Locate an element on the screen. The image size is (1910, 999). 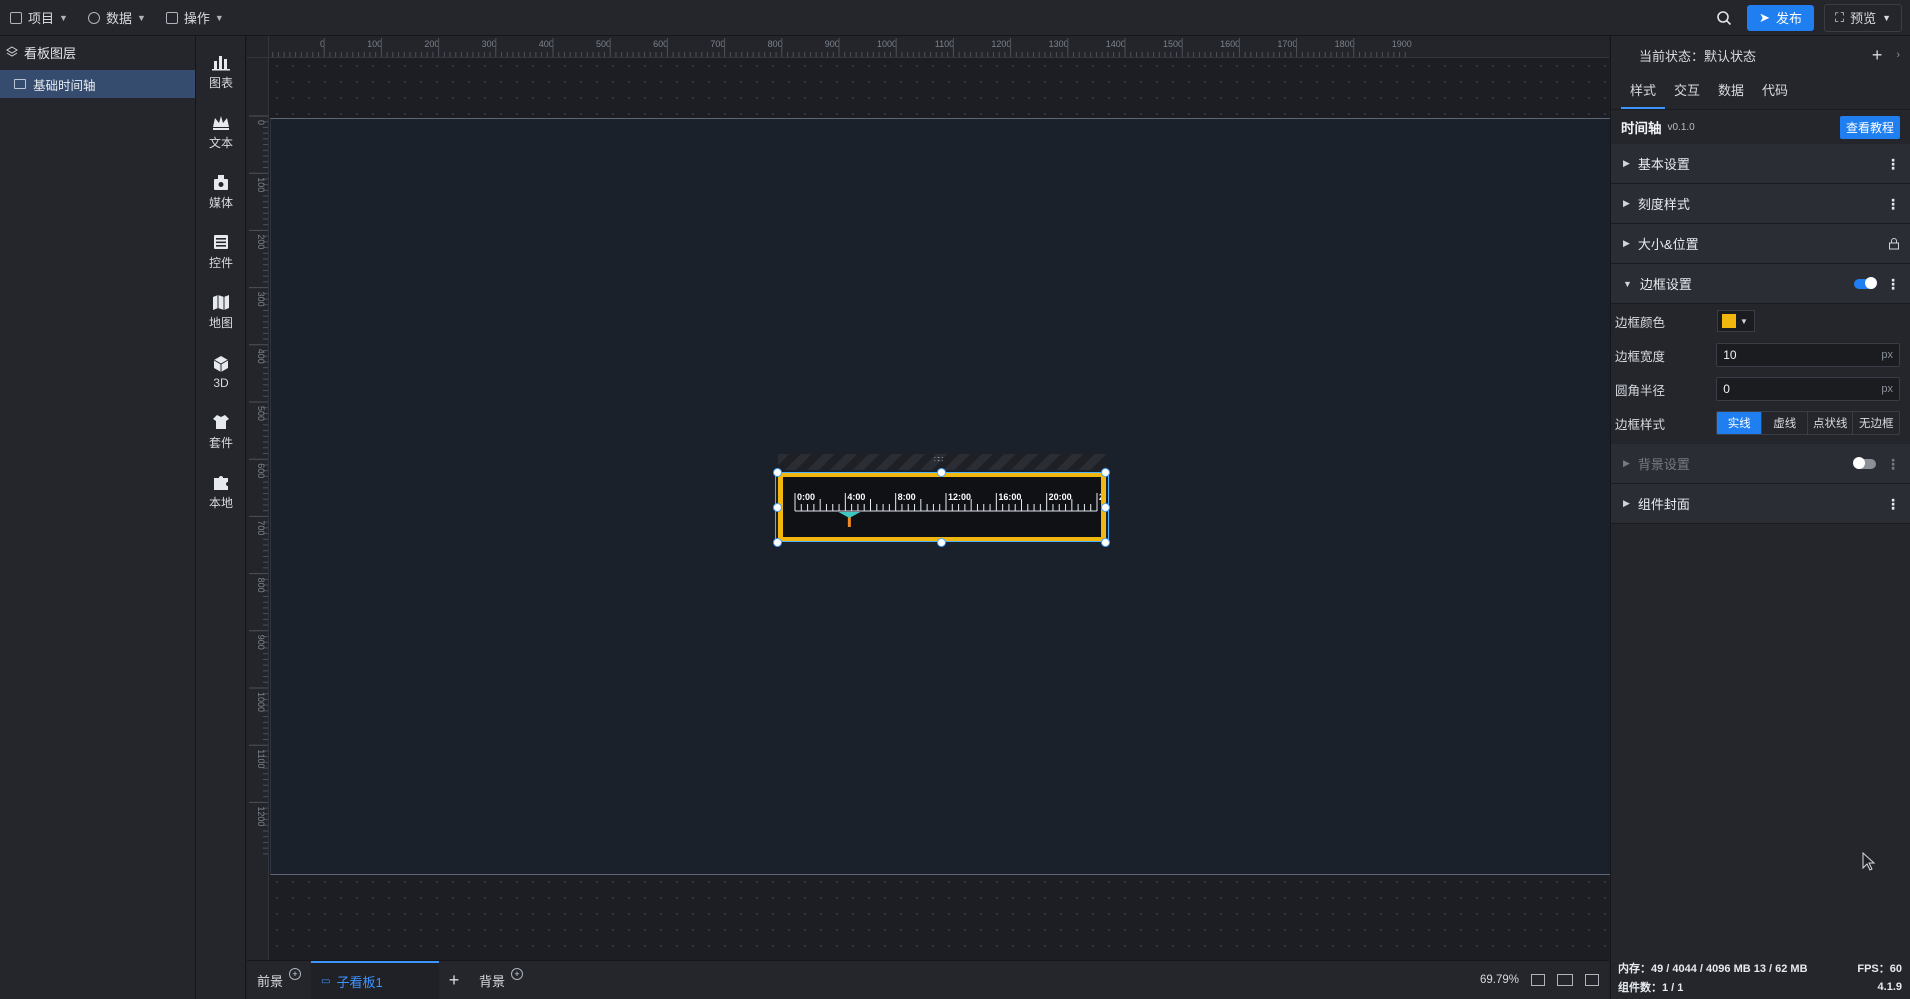
database-icon is located at coordinates (93, 17).